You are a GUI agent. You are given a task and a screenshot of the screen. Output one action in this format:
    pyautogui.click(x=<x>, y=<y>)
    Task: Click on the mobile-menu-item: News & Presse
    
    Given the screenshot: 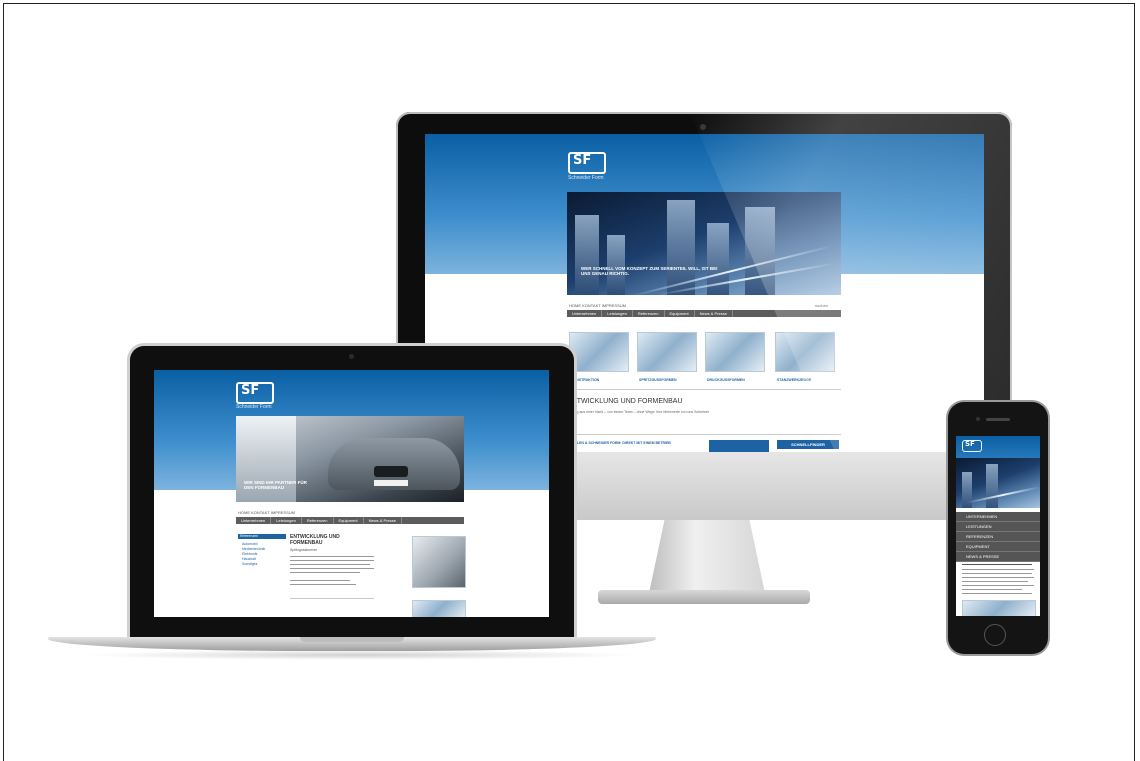 What is the action you would take?
    pyautogui.click(x=998, y=557)
    